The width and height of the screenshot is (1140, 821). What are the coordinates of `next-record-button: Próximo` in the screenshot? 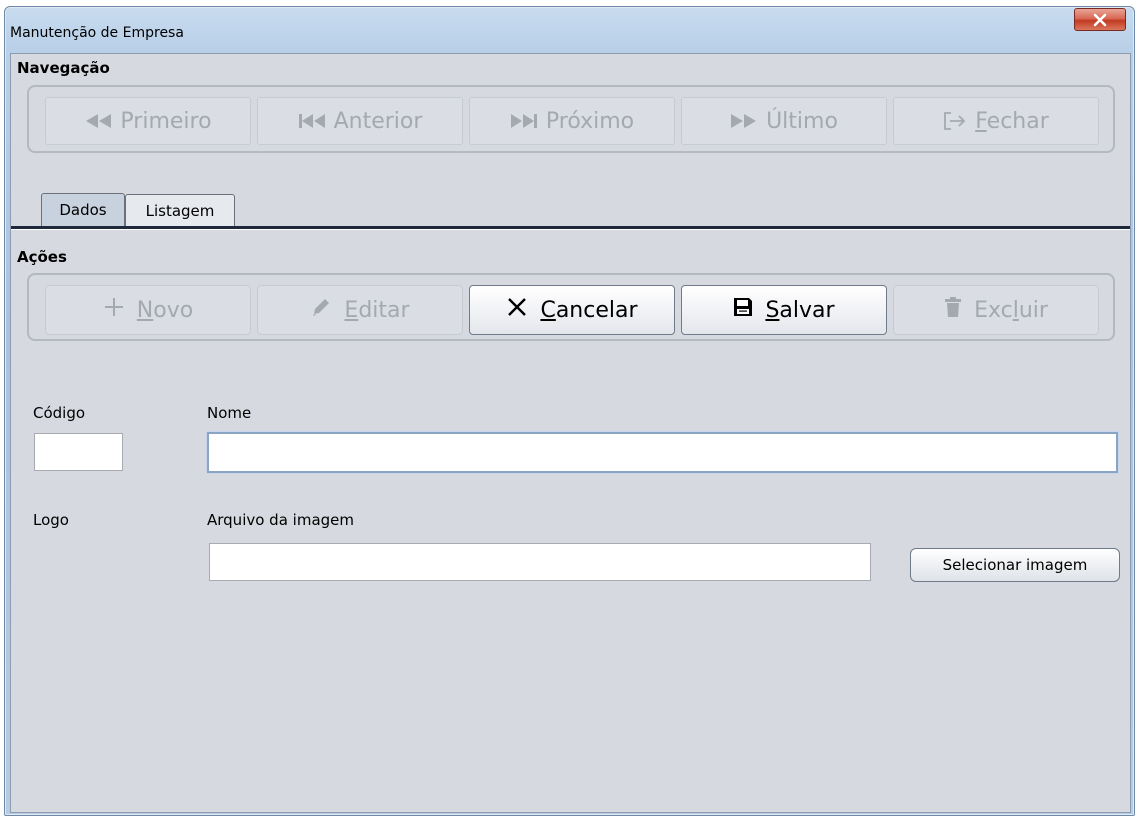 It's located at (572, 121).